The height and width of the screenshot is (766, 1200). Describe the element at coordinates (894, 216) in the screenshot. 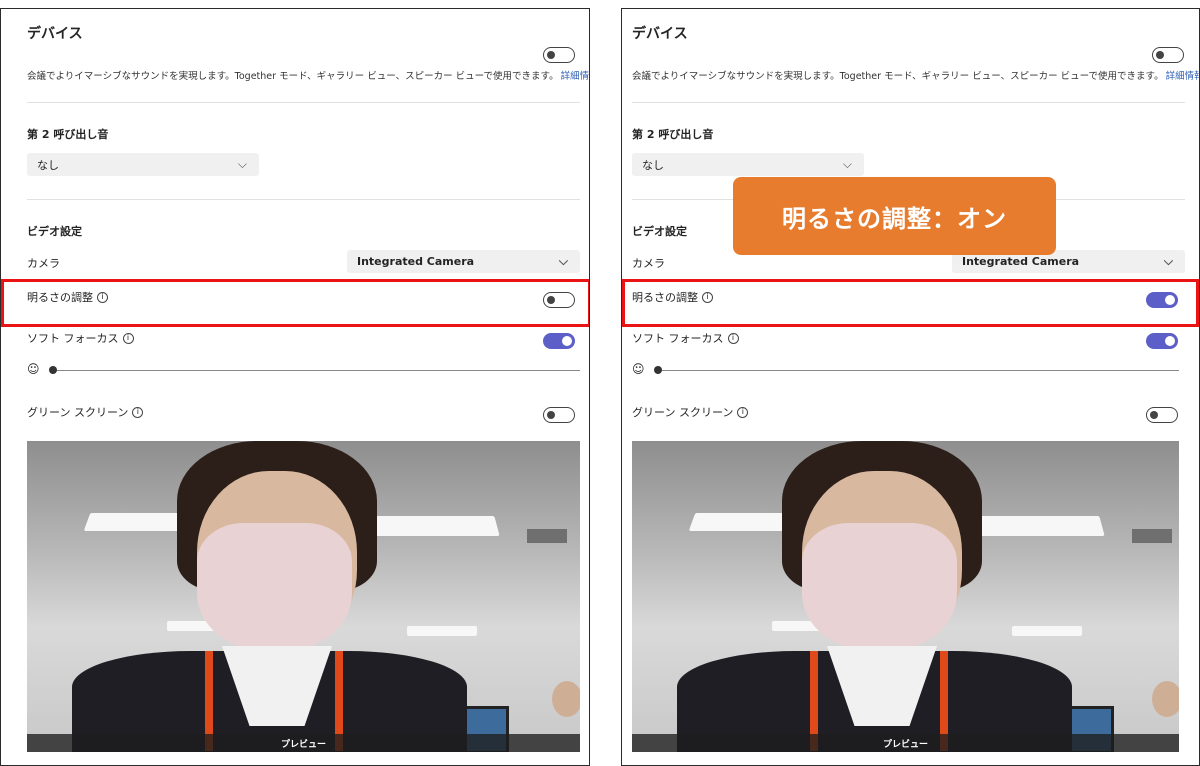

I see `callout-label: 明るさの調整：オン` at that location.